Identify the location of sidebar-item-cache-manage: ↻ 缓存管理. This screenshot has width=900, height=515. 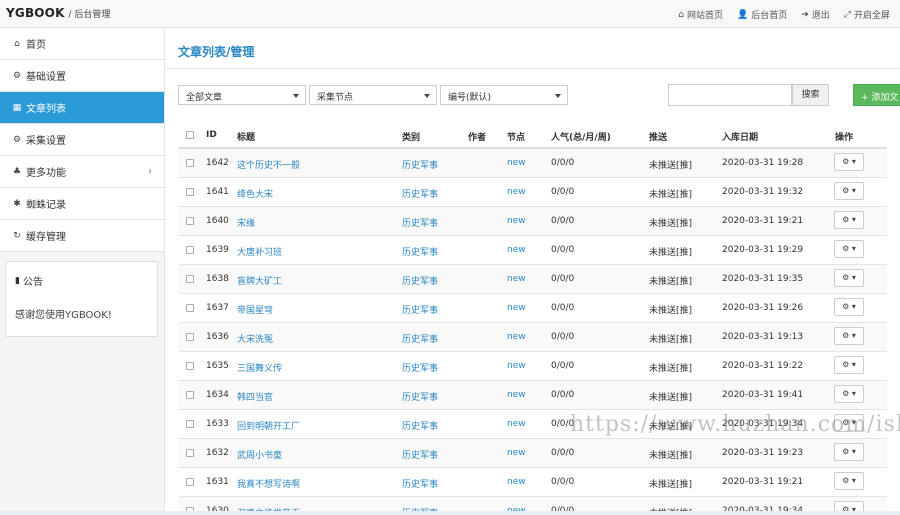
(82, 236).